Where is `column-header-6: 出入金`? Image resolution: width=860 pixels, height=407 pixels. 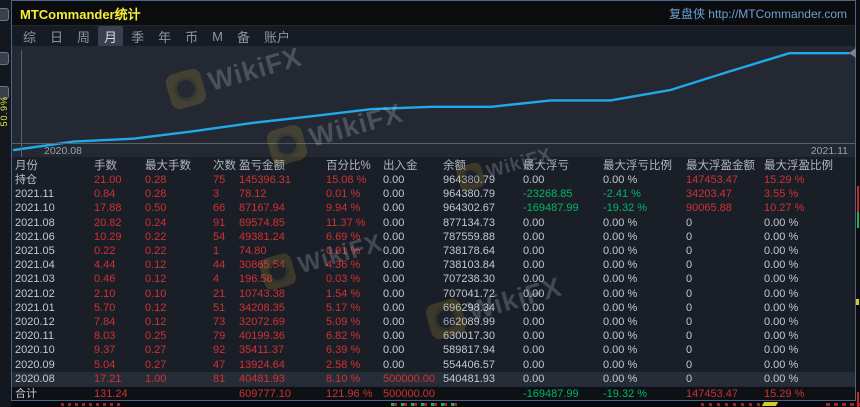
column-header-6: 出入金 is located at coordinates (410, 165).